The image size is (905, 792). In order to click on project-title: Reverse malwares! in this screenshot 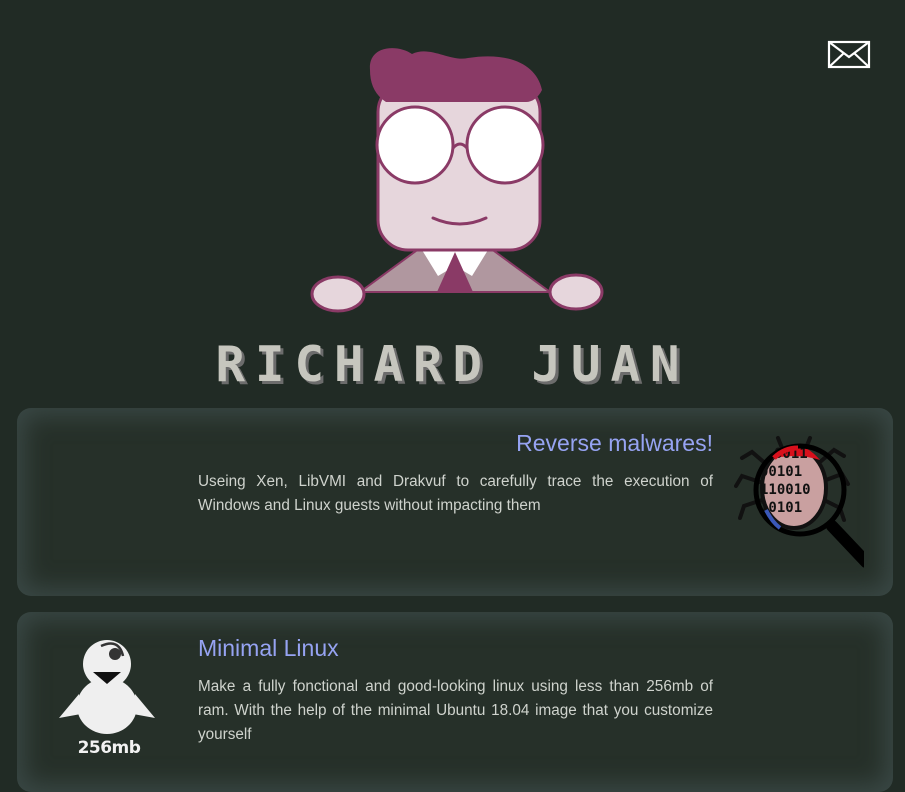, I will do `click(614, 443)`.